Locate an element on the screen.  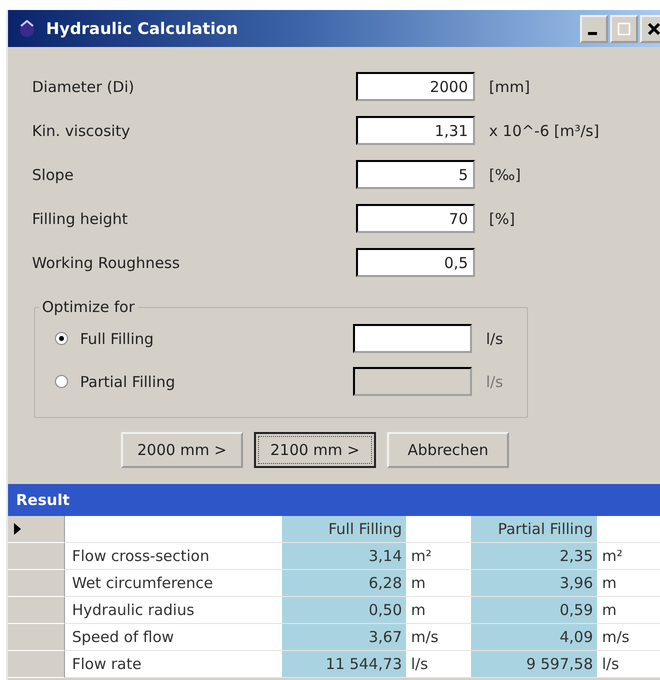
action-button: 2000 mm > is located at coordinates (182, 450).